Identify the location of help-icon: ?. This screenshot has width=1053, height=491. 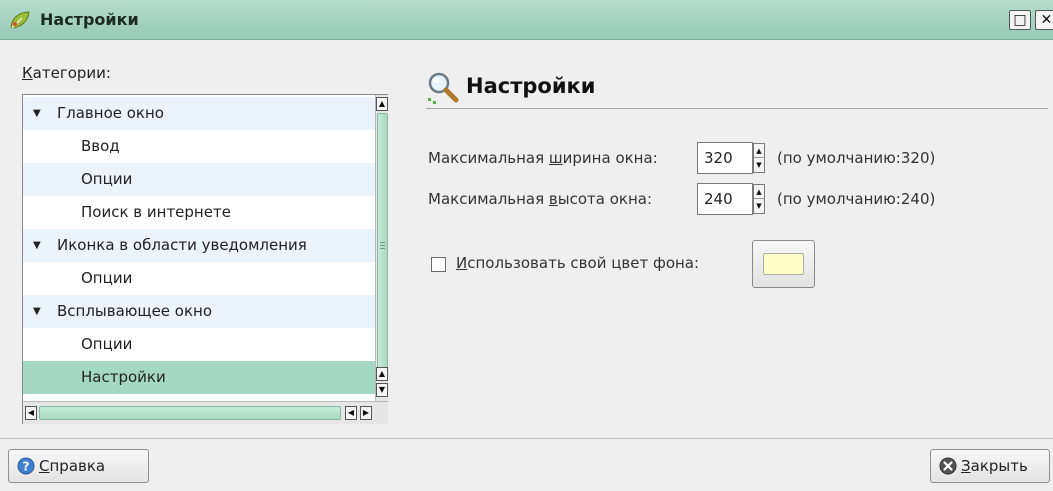
(26, 466).